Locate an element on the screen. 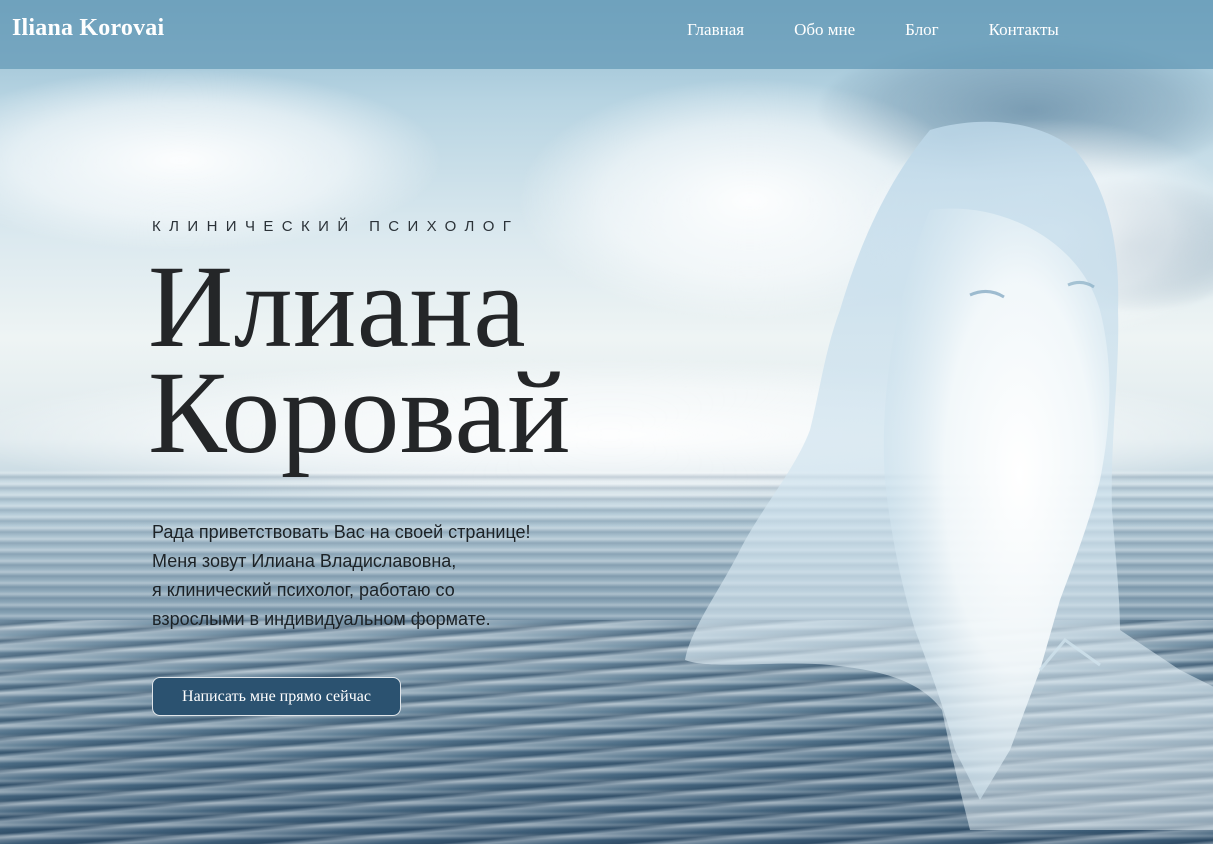 This screenshot has width=1213, height=844. hero-intro-line: я клинический психолог, работаю со is located at coordinates (303, 590).